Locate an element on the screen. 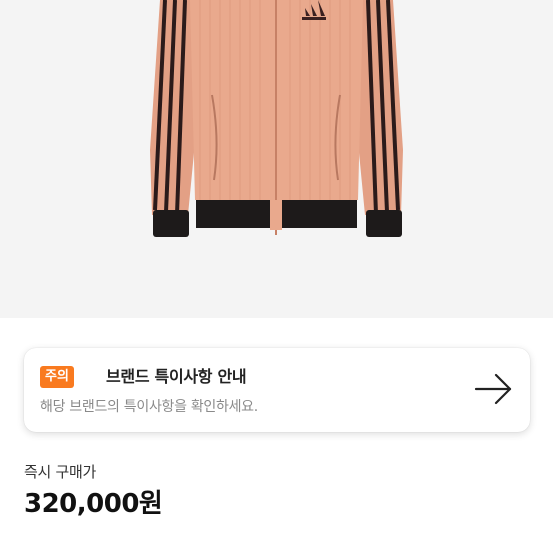  caution-badge: 주의 is located at coordinates (57, 377).